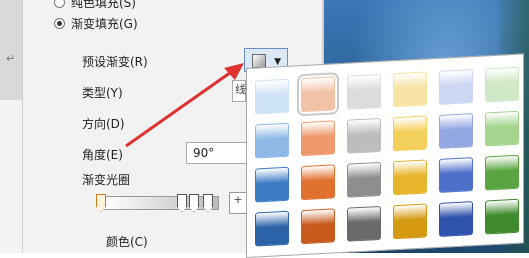 This screenshot has width=529, height=258. I want to click on angle-input: 90°, so click(217, 153).